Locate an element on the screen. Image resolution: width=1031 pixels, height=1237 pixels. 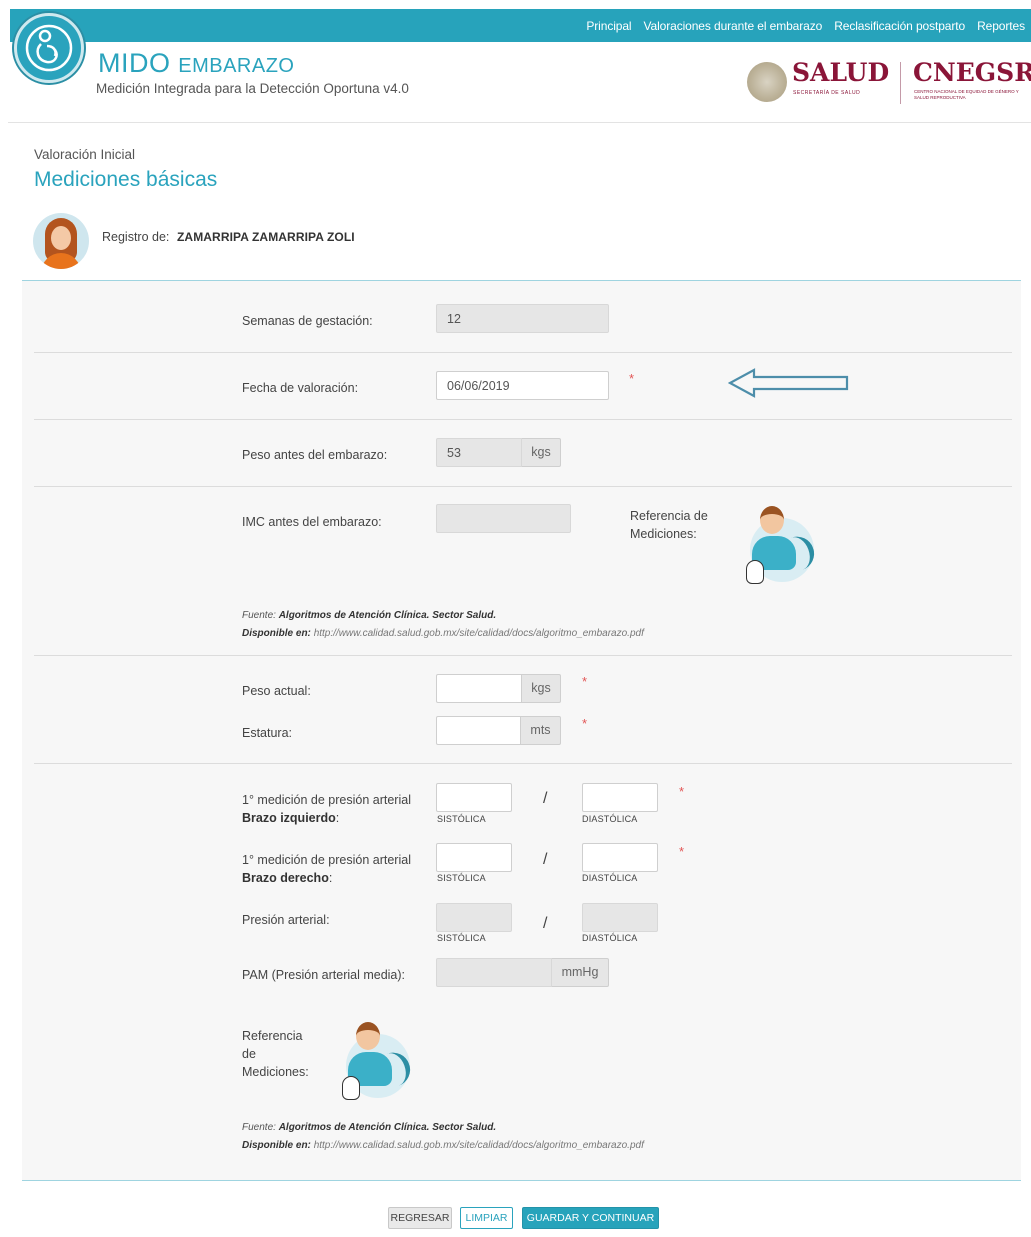
imc-field is located at coordinates (503, 518).